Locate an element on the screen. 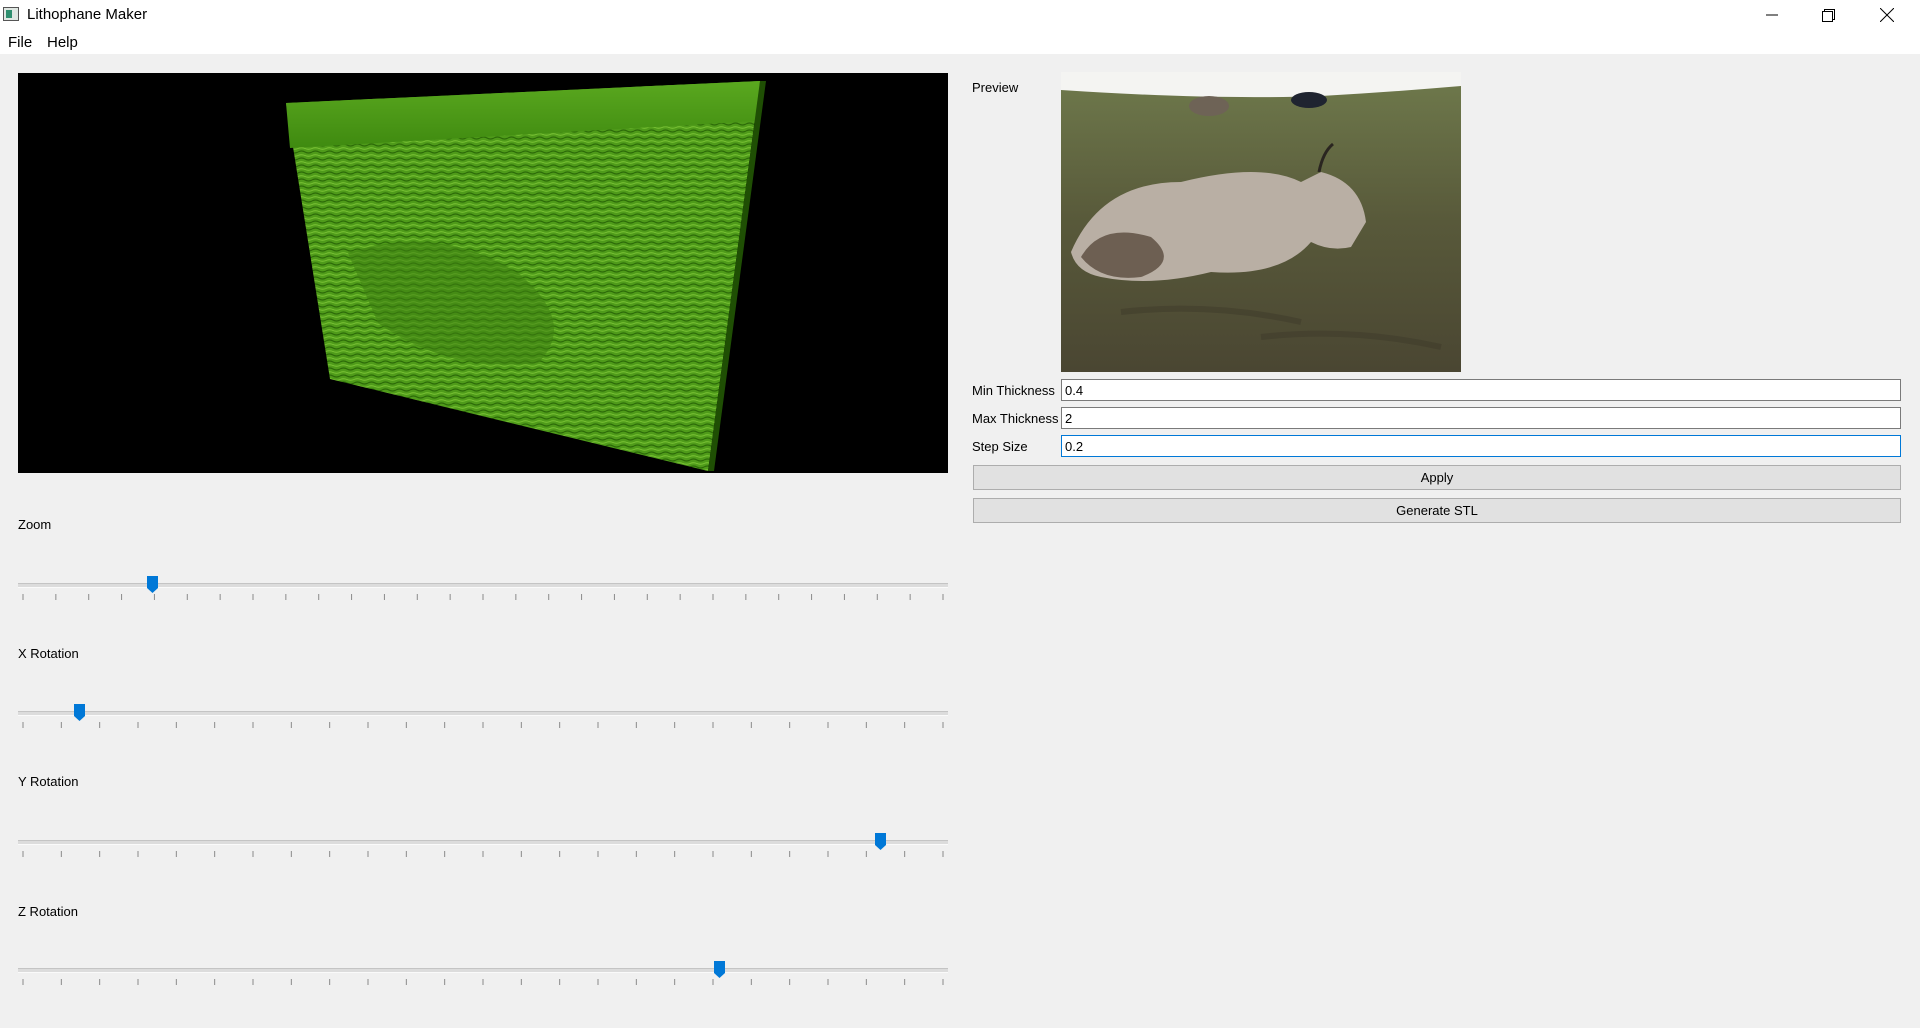 The width and height of the screenshot is (1920, 1028). z-rotation-slider-track is located at coordinates (483, 970).